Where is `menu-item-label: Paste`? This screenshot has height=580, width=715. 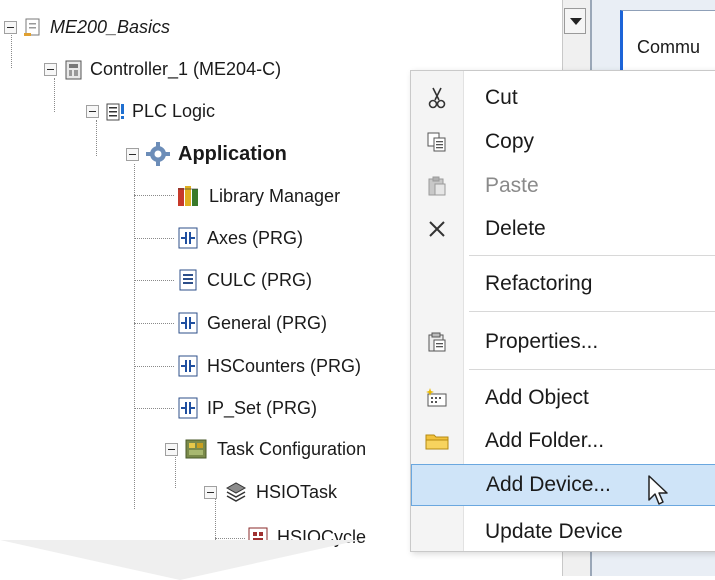
menu-item-label: Paste is located at coordinates (512, 185).